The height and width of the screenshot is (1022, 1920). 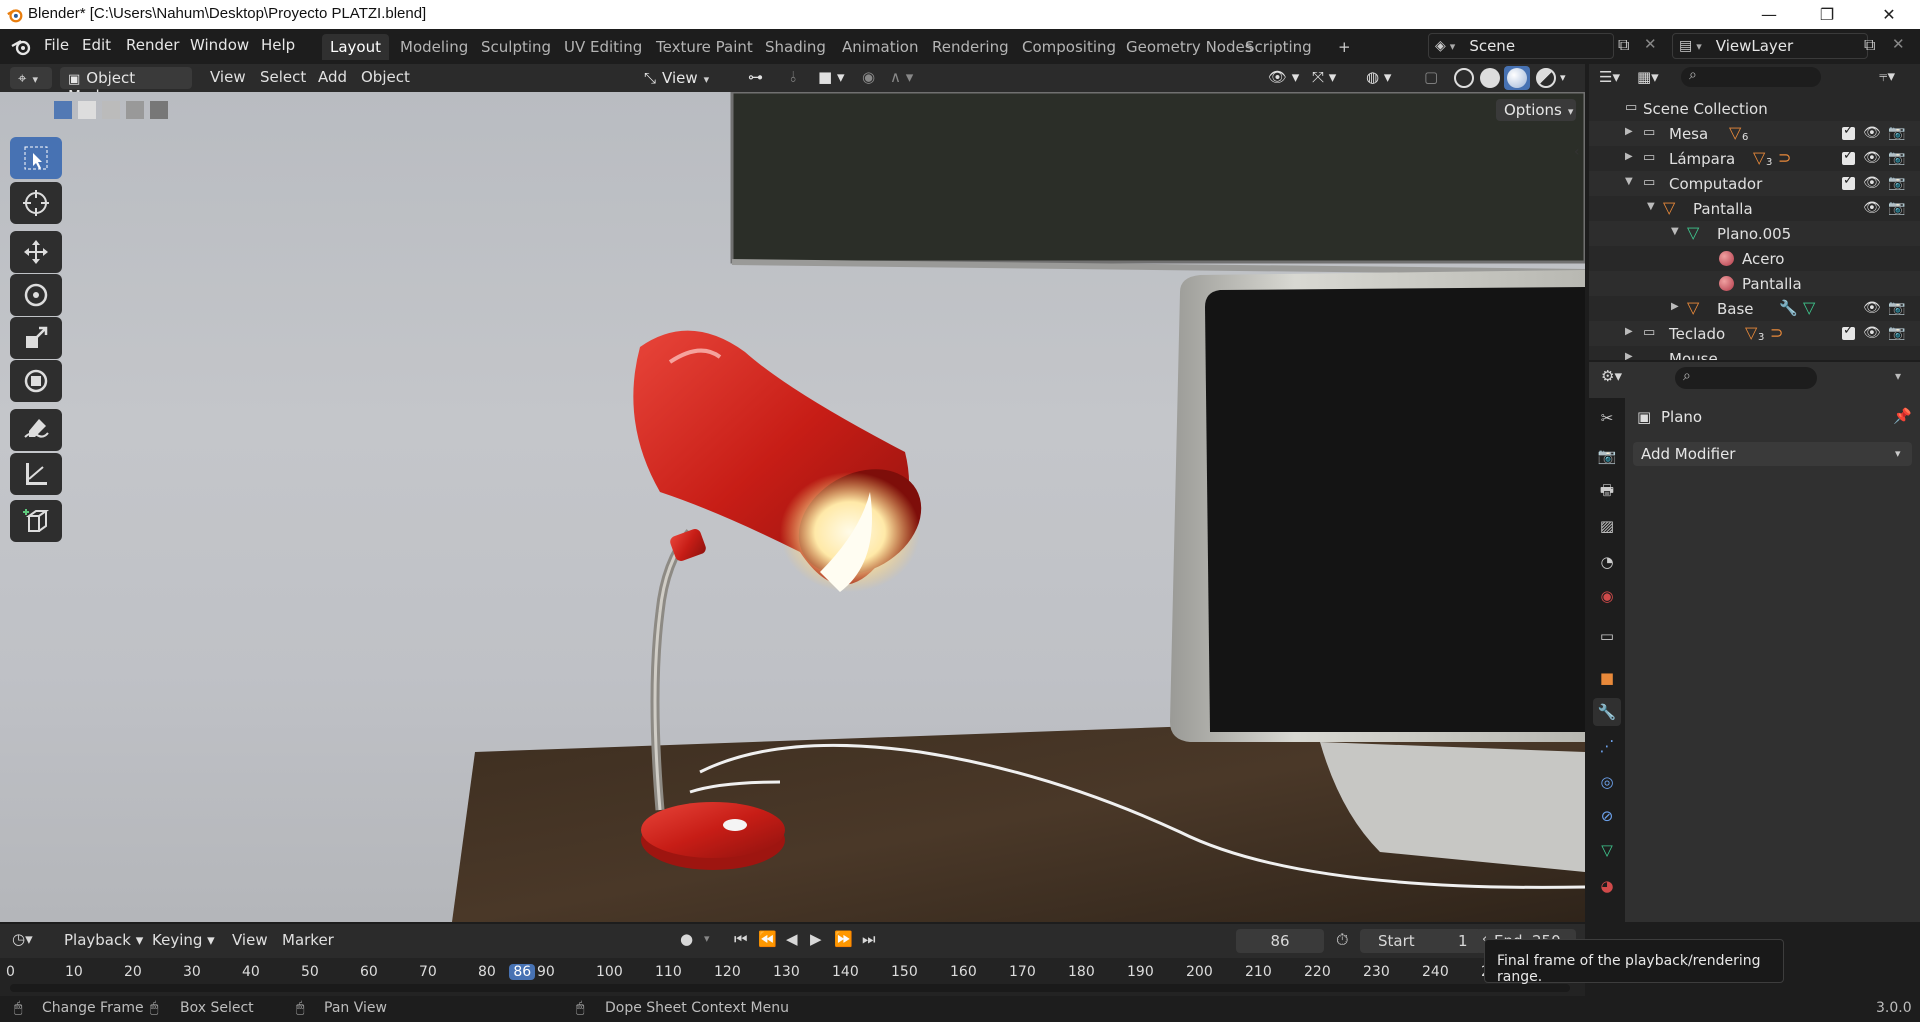 I want to click on tool-tab: ✂, so click(x=1607, y=418).